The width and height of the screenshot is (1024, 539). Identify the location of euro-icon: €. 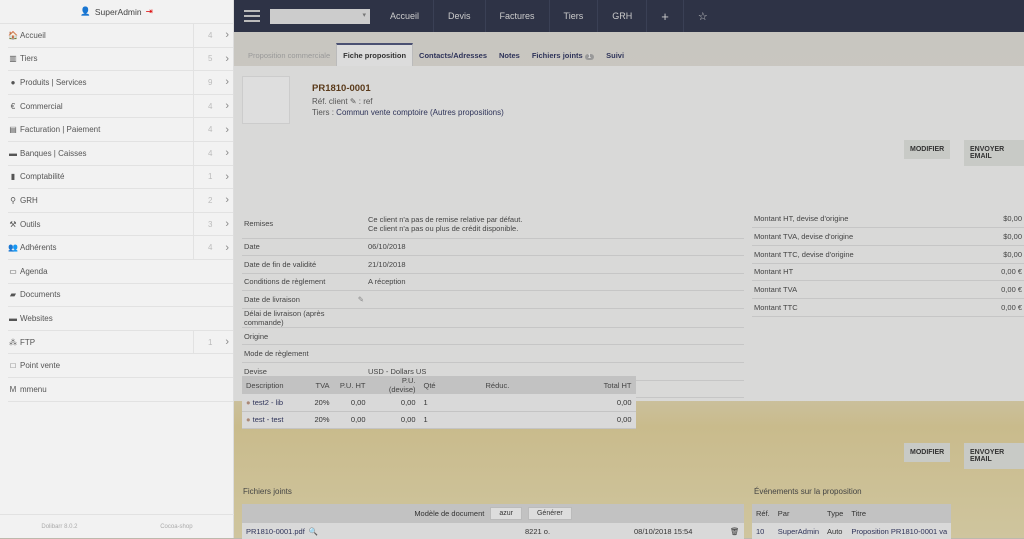
(13, 106).